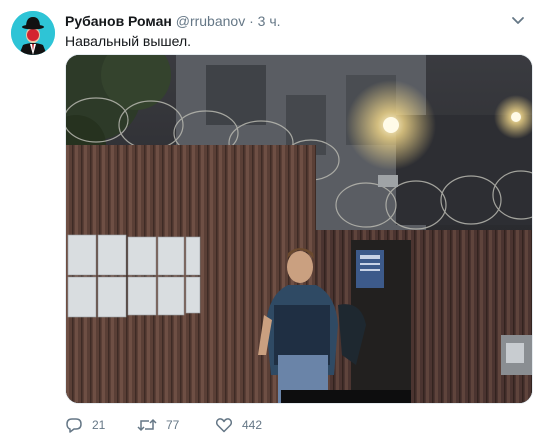 This screenshot has height=439, width=540. Describe the element at coordinates (518, 20) in the screenshot. I see `chevron-down-icon` at that location.